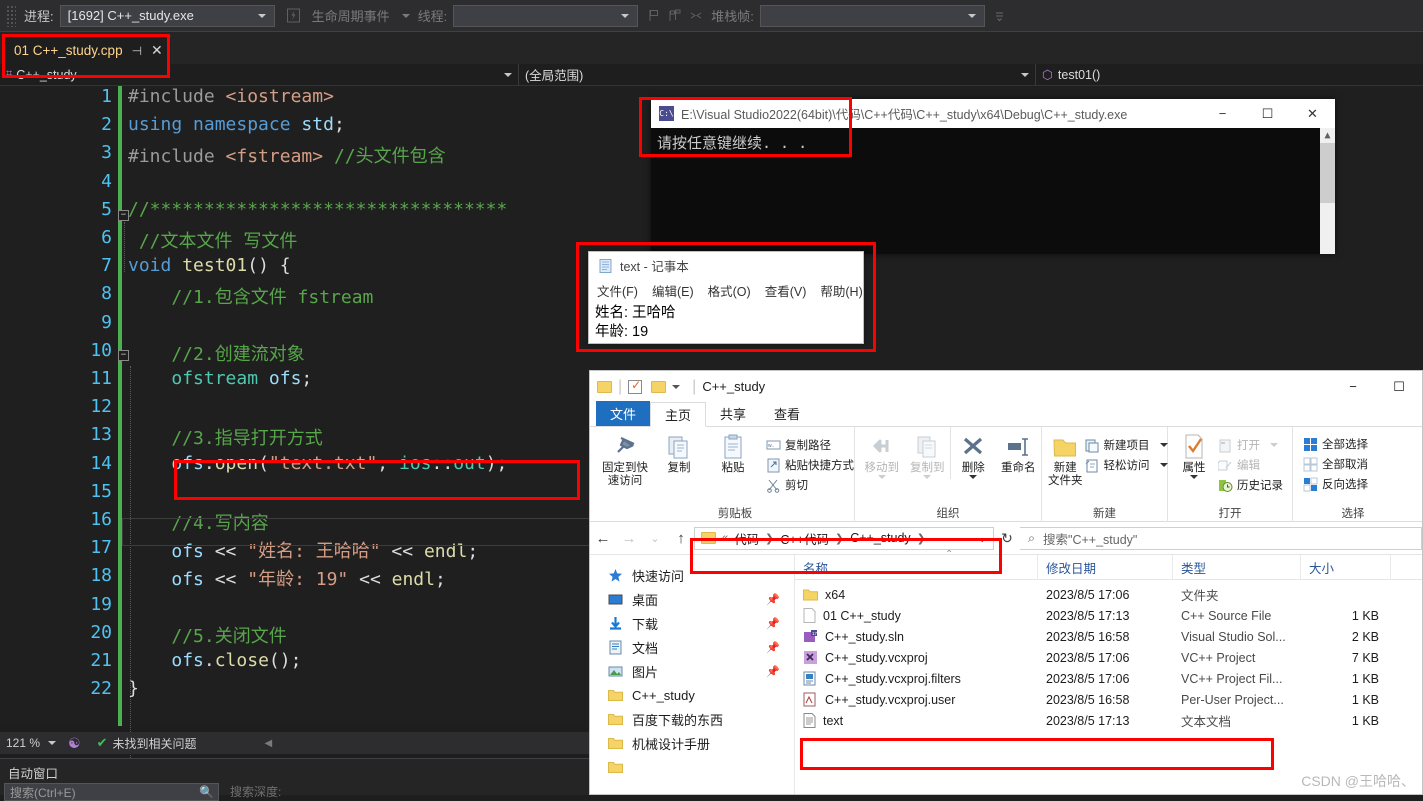 This screenshot has width=1423, height=801. Describe the element at coordinates (692, 743) in the screenshot. I see `sidebar-item: 机械设计手册` at that location.